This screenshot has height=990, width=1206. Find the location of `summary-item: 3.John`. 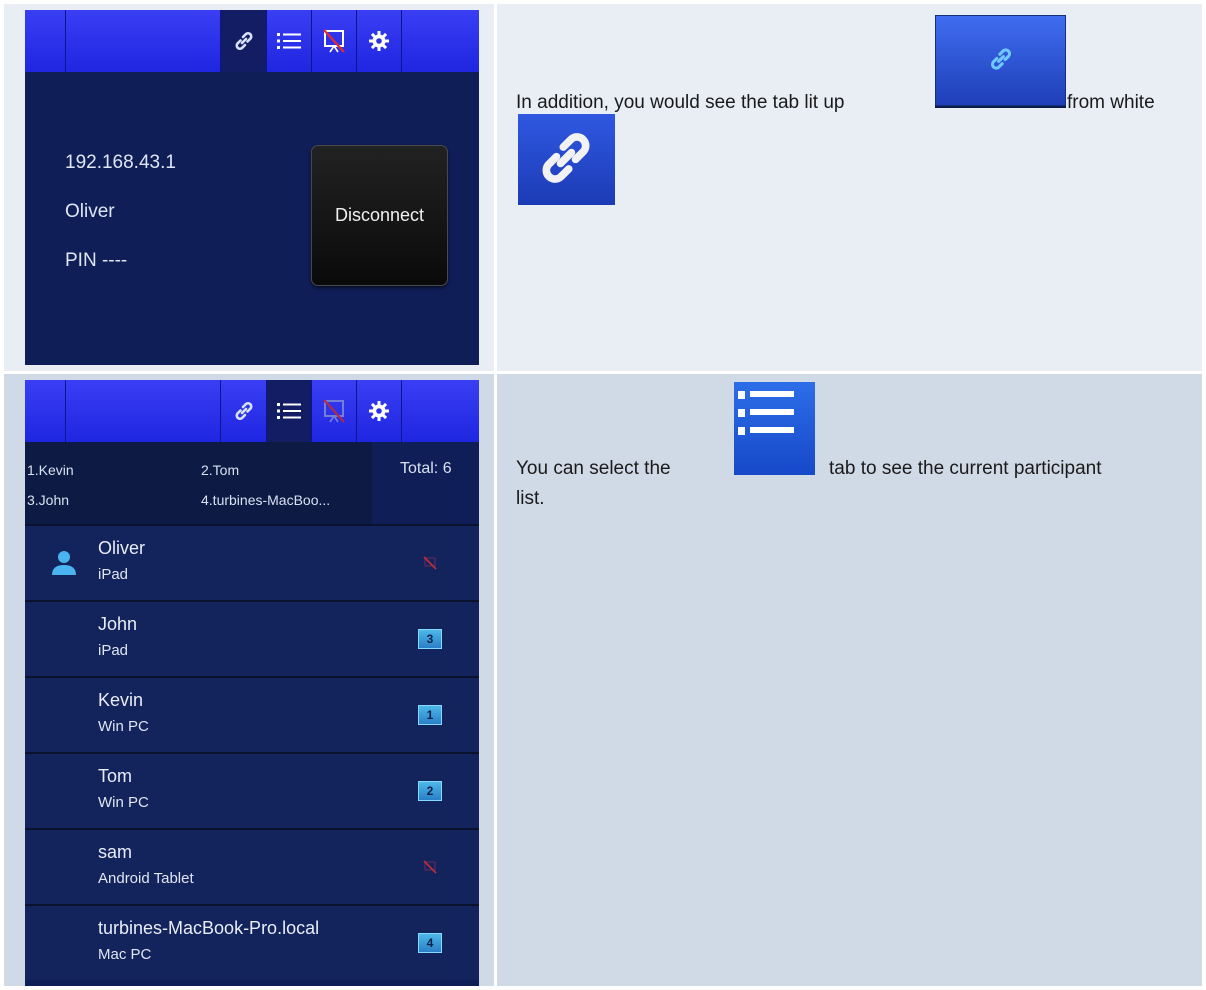

summary-item: 3.John is located at coordinates (48, 500).